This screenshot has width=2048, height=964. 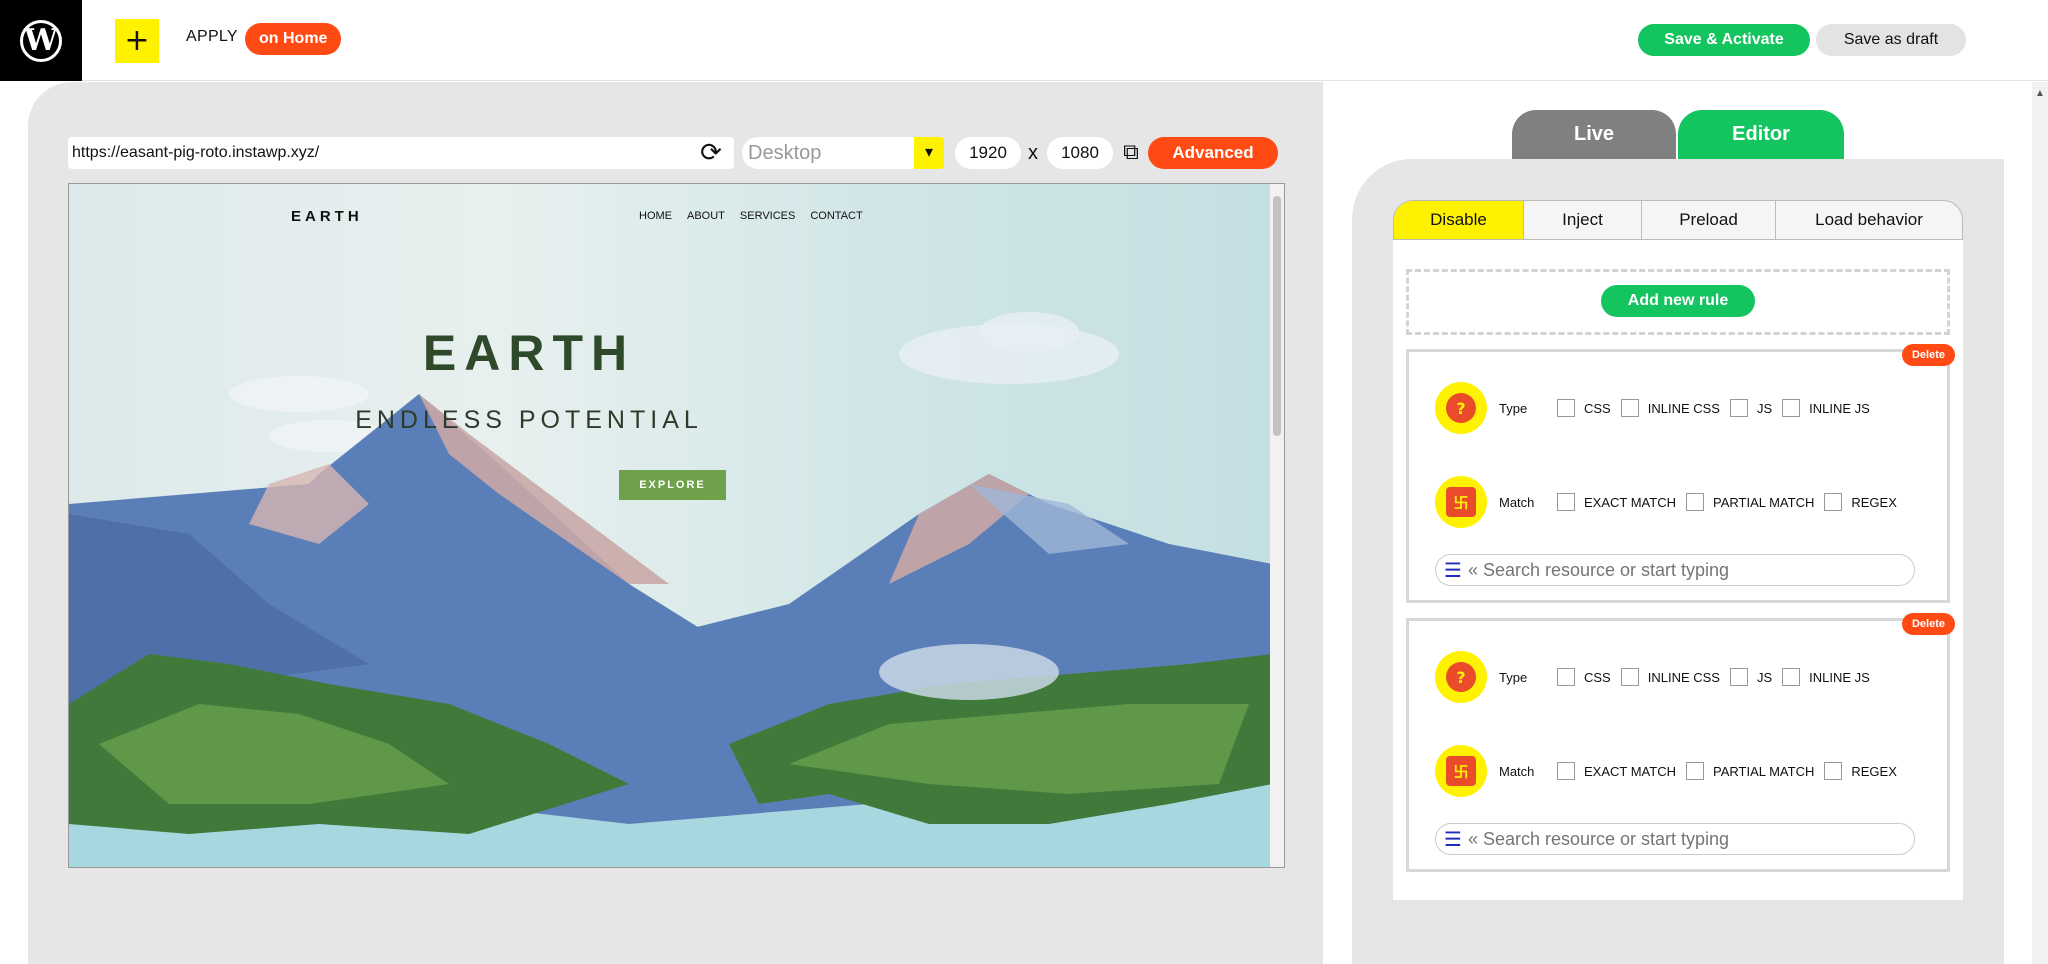 I want to click on site-explore-button: EXPLORE, so click(x=672, y=485).